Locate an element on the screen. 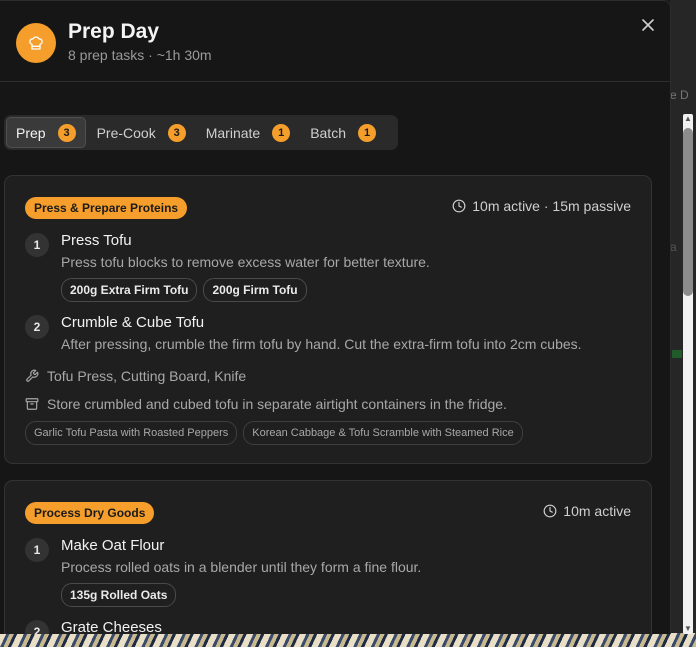  tab-label: Pre-Cook is located at coordinates (126, 132).